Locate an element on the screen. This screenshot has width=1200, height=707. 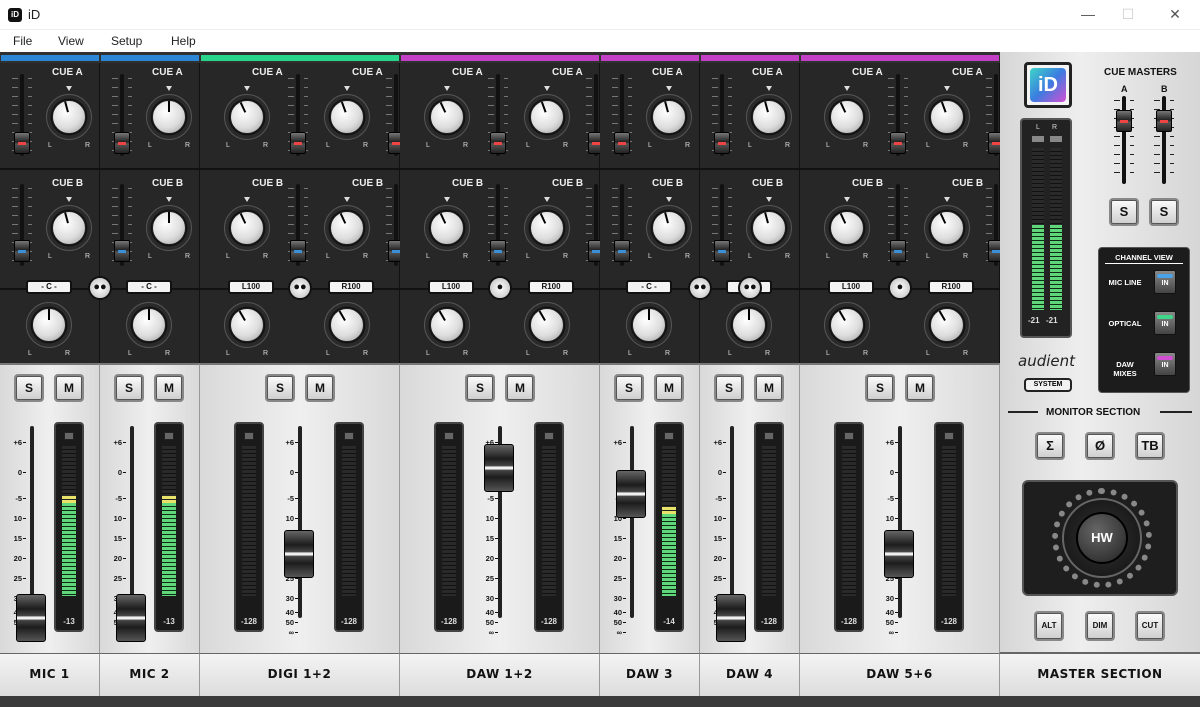
menu-help: Help is located at coordinates (183, 41).